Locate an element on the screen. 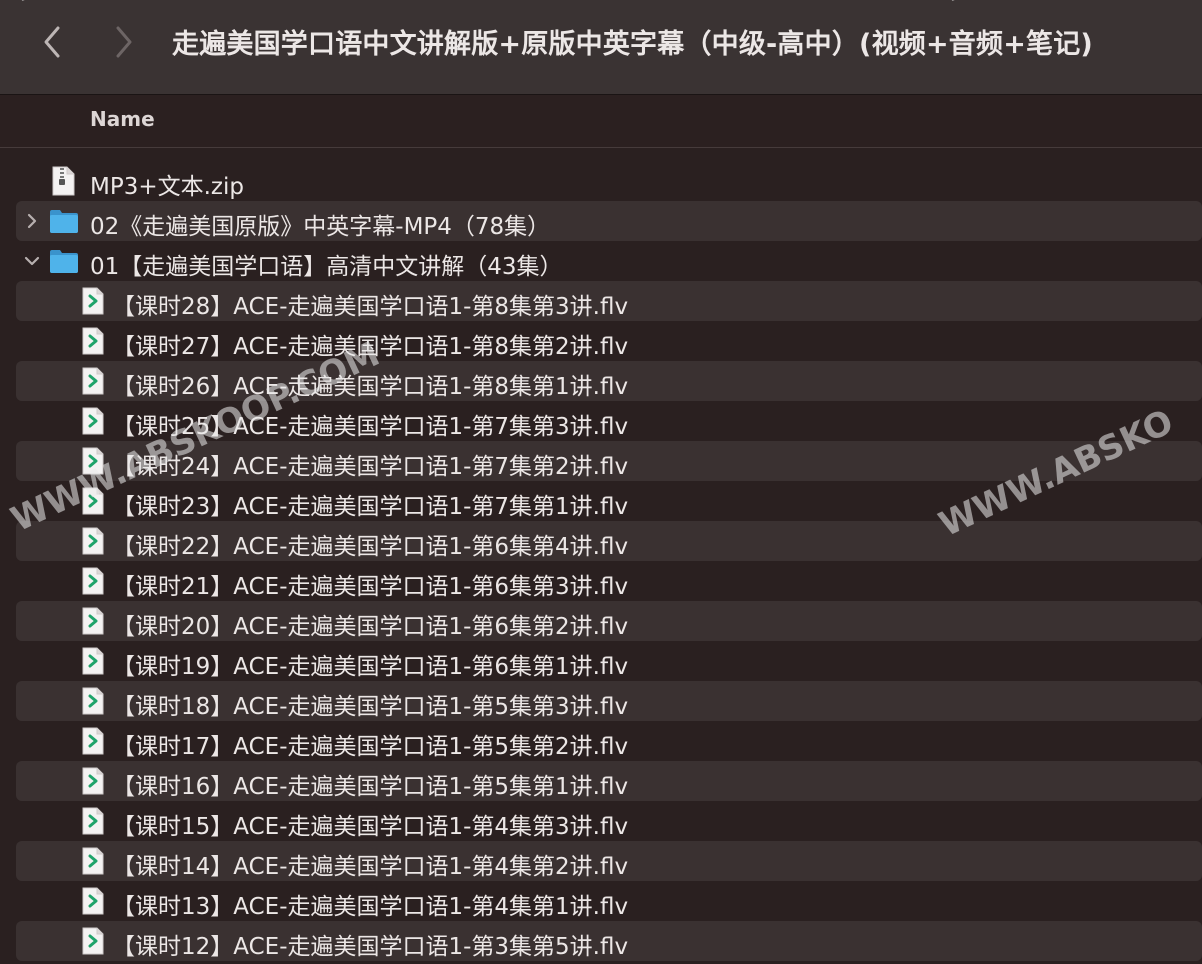  file-row: 【课时13】ACE-走遍美国学口语1-第4集第1讲.flv is located at coordinates (609, 901).